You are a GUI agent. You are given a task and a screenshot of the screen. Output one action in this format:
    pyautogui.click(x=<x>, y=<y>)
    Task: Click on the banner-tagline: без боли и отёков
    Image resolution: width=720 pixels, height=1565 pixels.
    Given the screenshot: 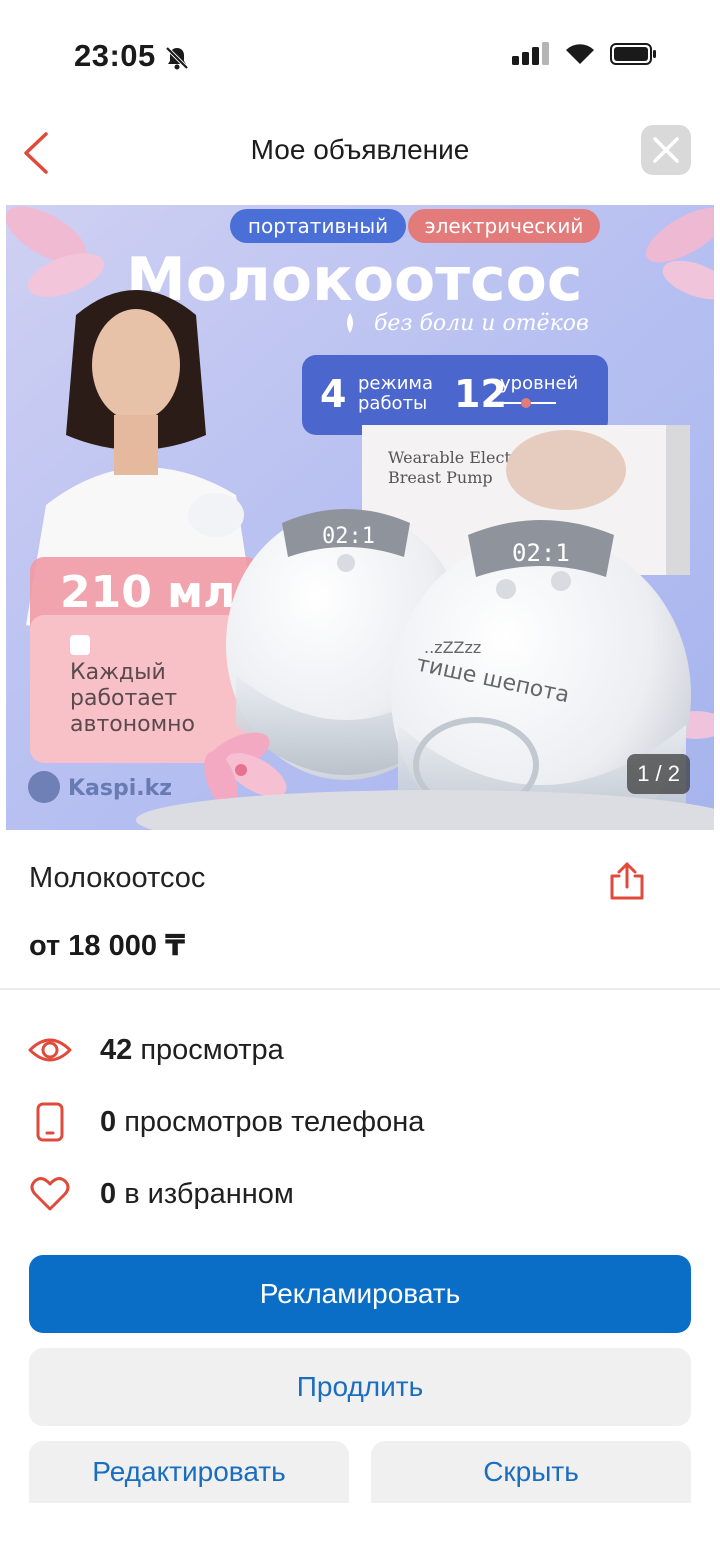 What is the action you would take?
    pyautogui.click(x=481, y=323)
    